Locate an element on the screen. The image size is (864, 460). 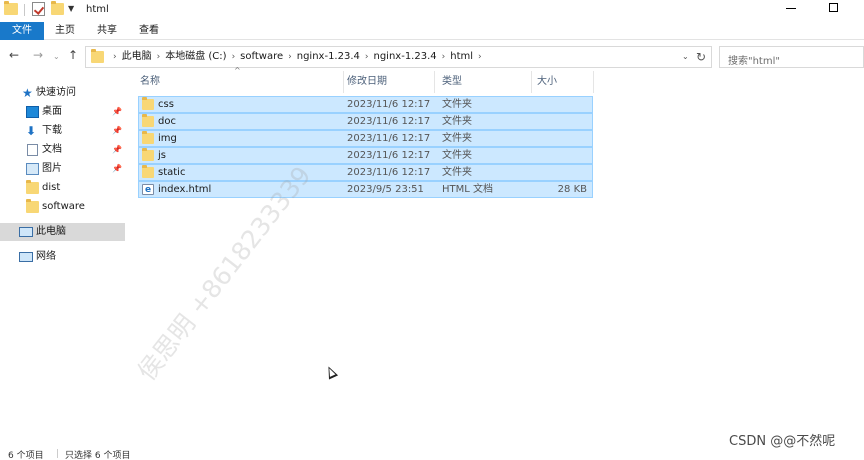
column-date: 修改日期 is located at coordinates (392, 82).